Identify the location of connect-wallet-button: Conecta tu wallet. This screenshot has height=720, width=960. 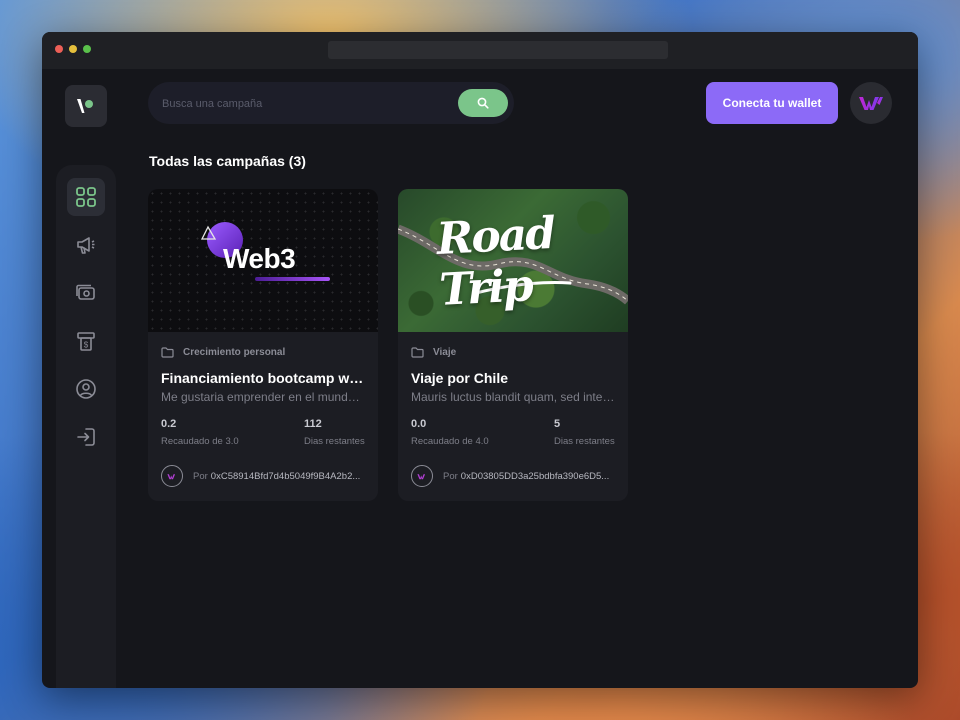
(772, 103).